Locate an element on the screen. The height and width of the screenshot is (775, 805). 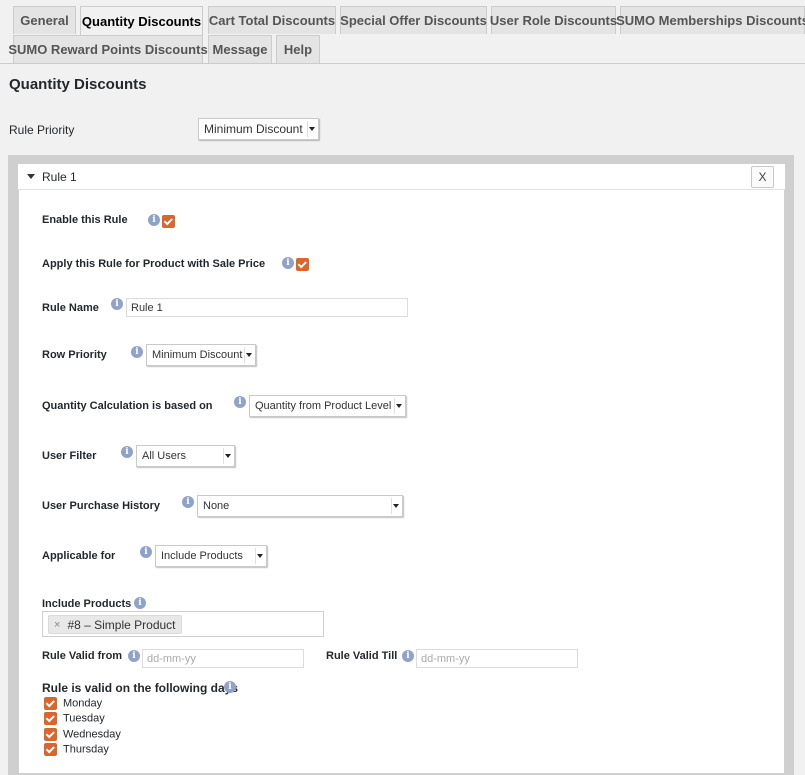
tab-special-offer-discounts: Special Offer Discounts is located at coordinates (413, 20).